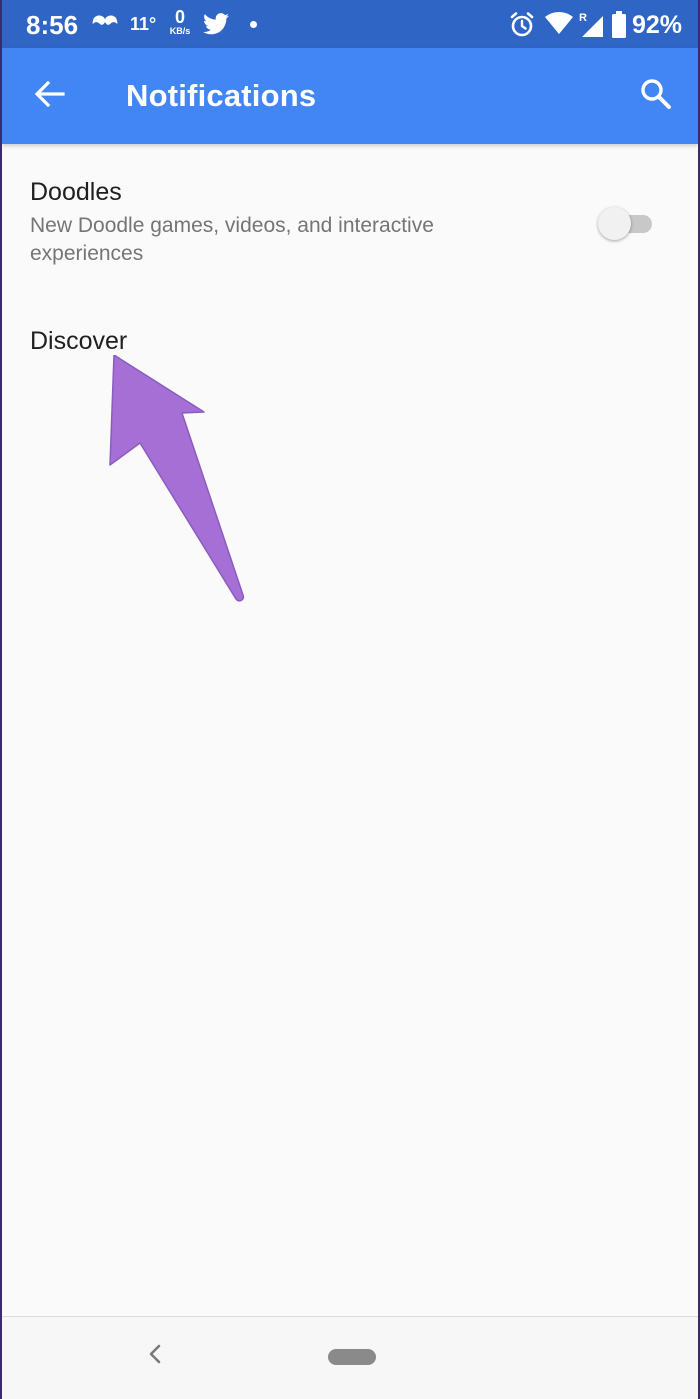 The image size is (700, 1399). What do you see at coordinates (76, 192) in the screenshot?
I see `setting-title-doodles: Doodles` at bounding box center [76, 192].